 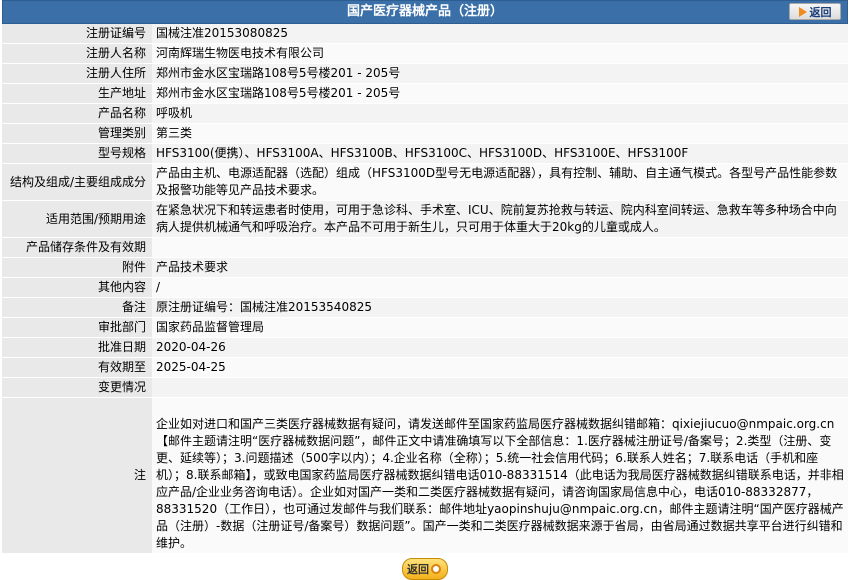 I want to click on row-value: 产品技术要求, so click(x=500, y=267).